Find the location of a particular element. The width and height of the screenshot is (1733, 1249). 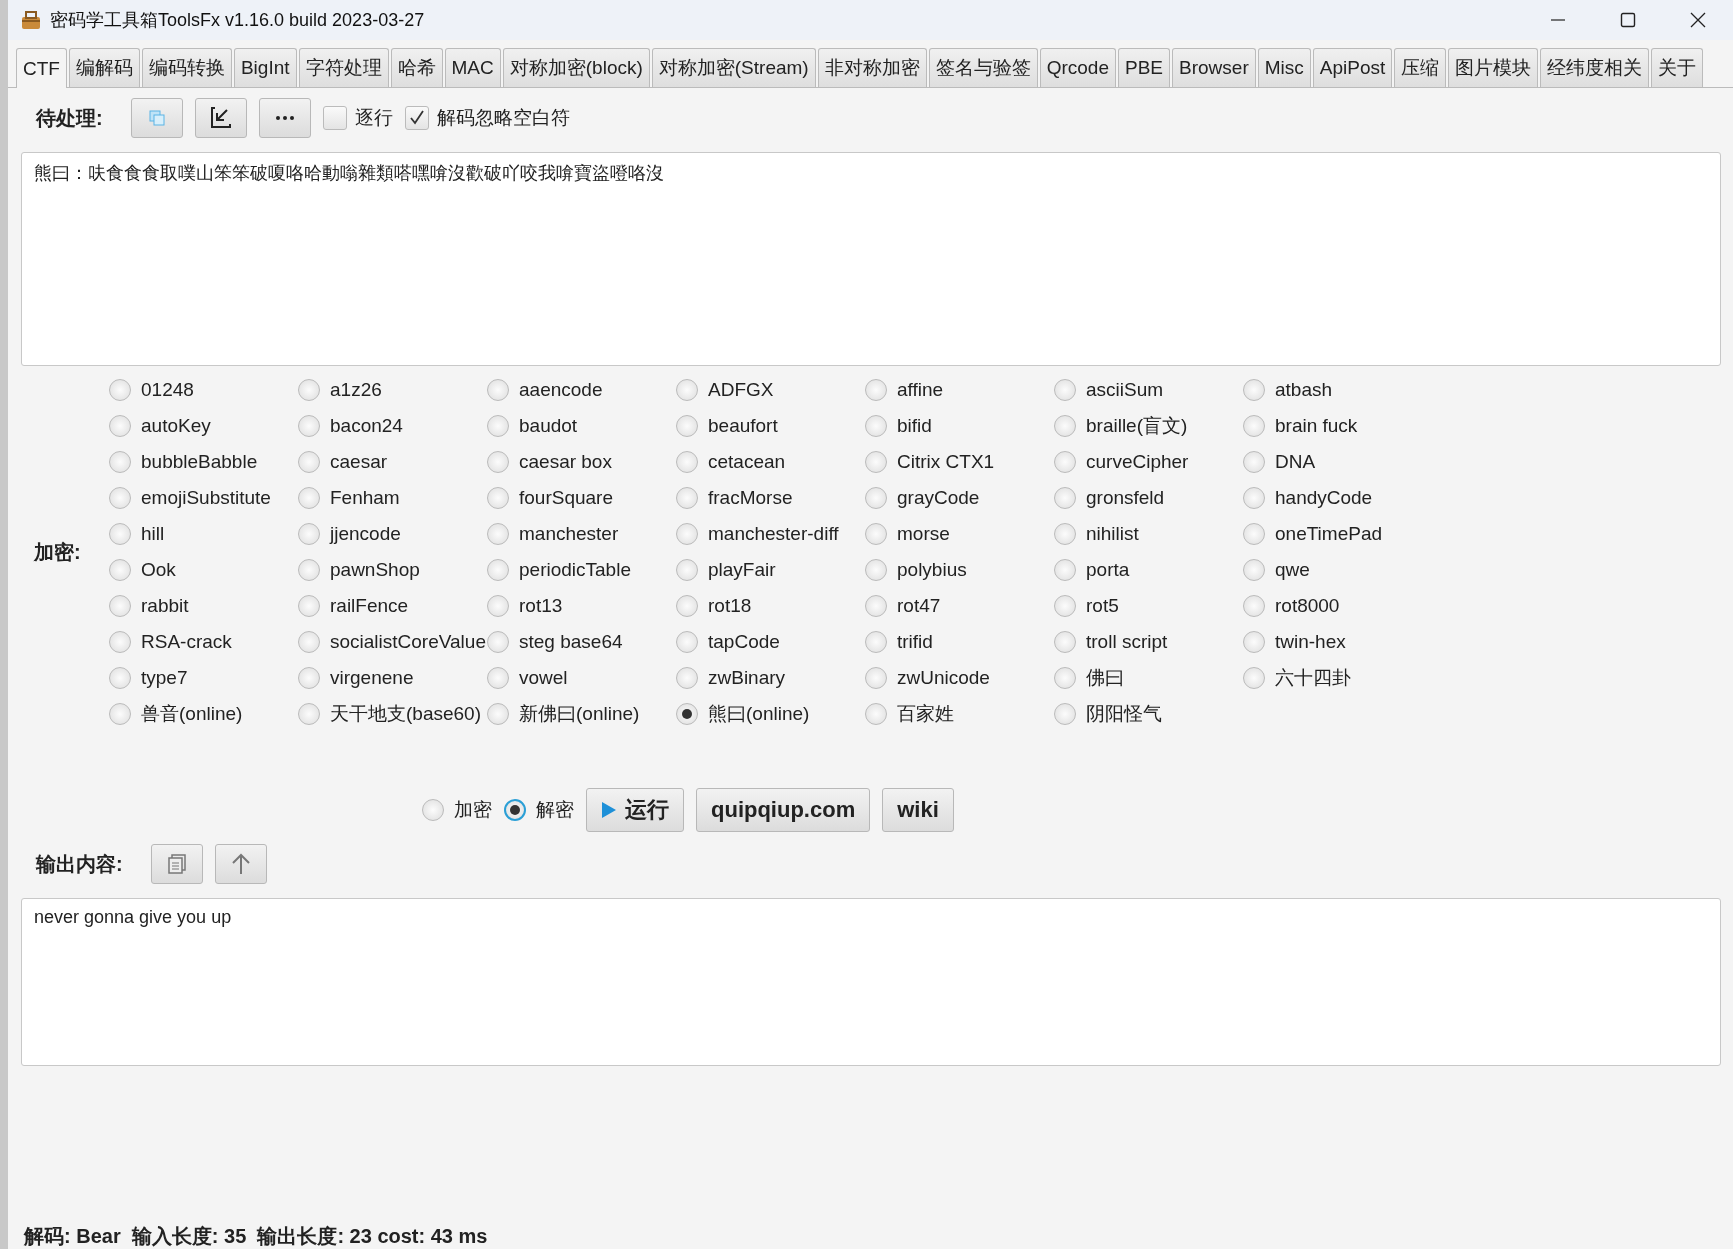

radio-option: baudot is located at coordinates (581, 426).